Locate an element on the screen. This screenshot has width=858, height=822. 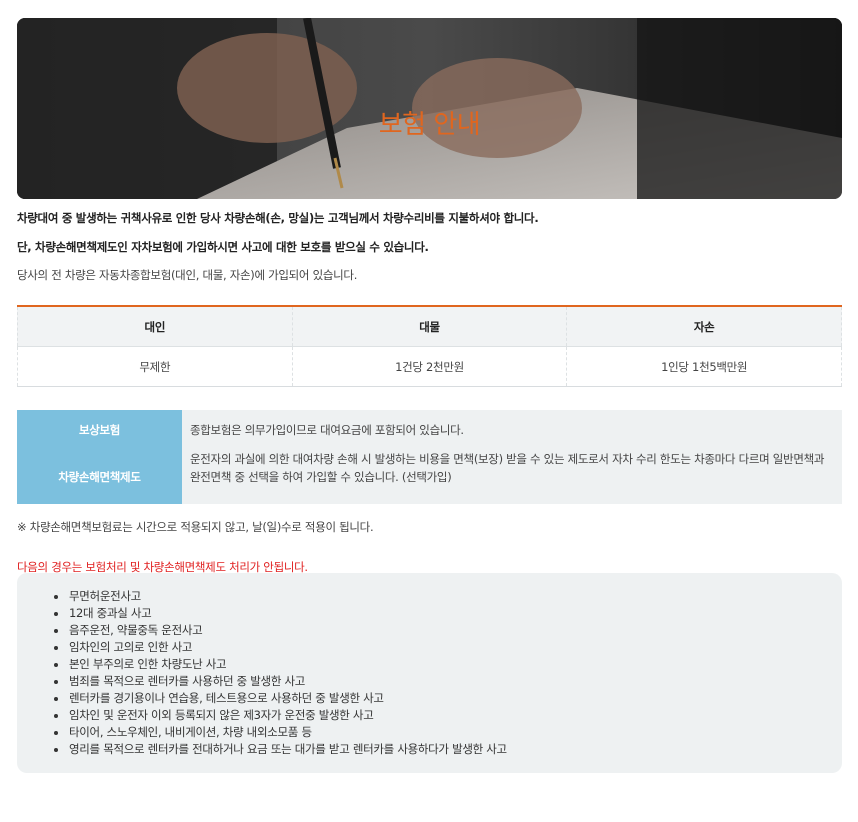
coverage-value-property: 1건당 2천만원 is located at coordinates (429, 366).